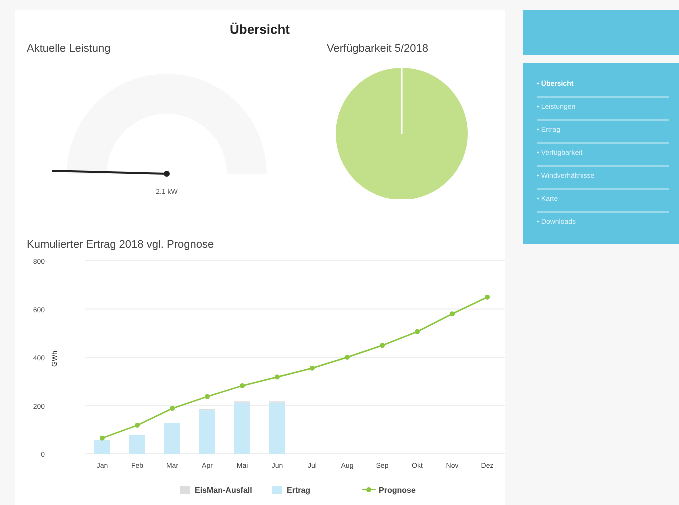 The image size is (679, 505). I want to click on legend-label: Ertrag, so click(299, 490).